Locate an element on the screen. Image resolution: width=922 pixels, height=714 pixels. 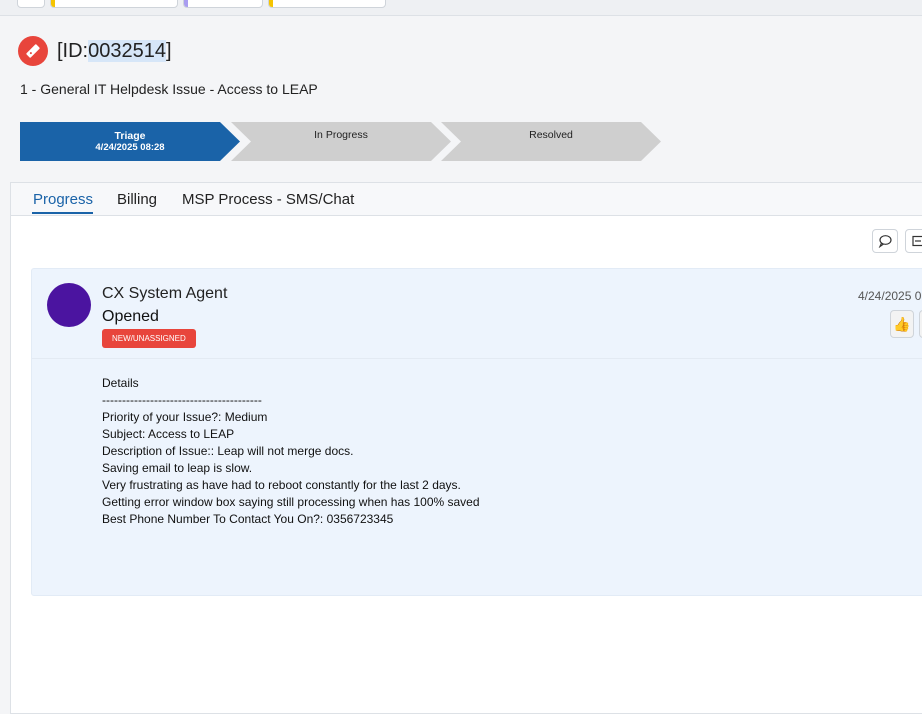
details-line: Subject: Access to LEAP is located at coordinates (168, 434).